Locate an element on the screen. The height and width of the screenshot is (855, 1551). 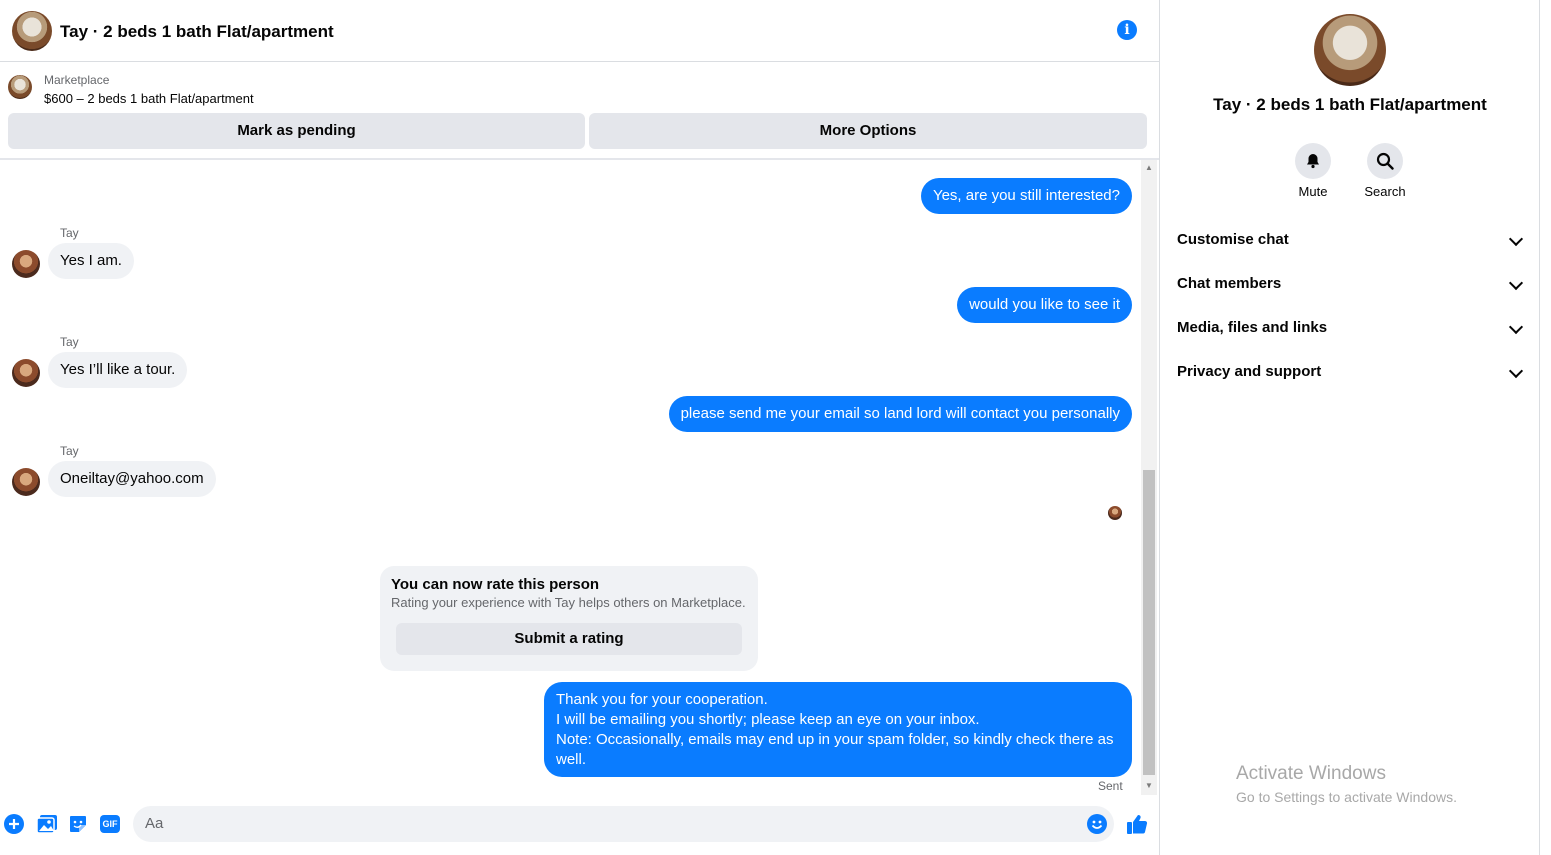
incoming-message: Oneiltay@yahoo.com is located at coordinates (132, 479).